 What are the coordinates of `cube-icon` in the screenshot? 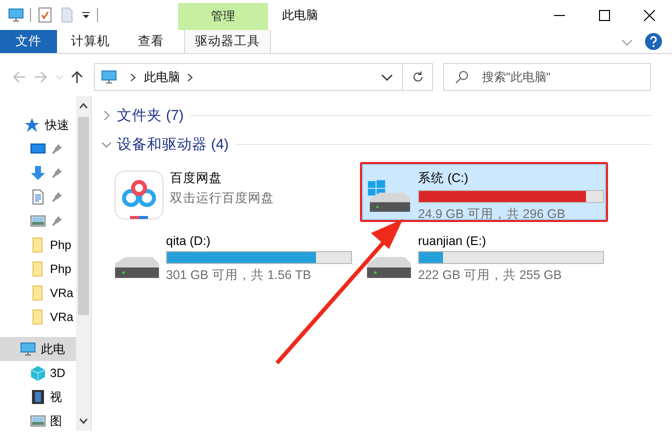 It's located at (38, 373).